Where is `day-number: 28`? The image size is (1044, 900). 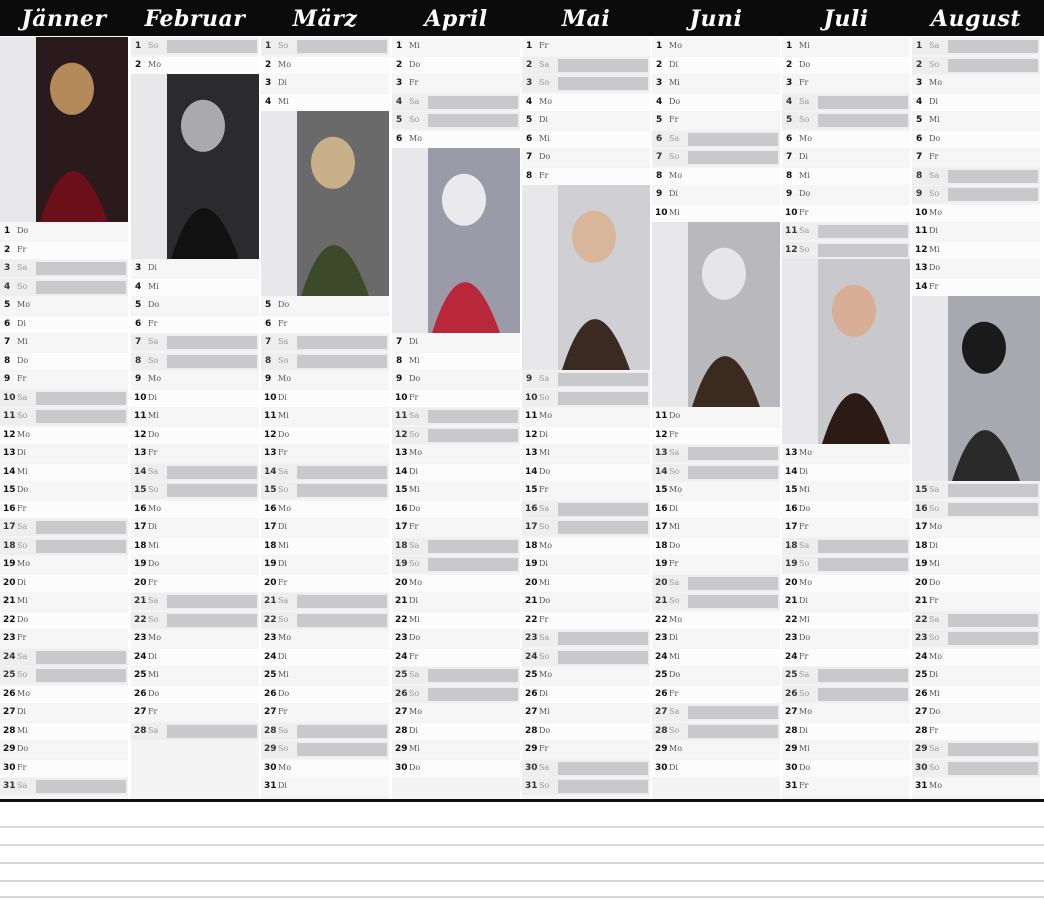 day-number: 28 is located at coordinates (791, 730).